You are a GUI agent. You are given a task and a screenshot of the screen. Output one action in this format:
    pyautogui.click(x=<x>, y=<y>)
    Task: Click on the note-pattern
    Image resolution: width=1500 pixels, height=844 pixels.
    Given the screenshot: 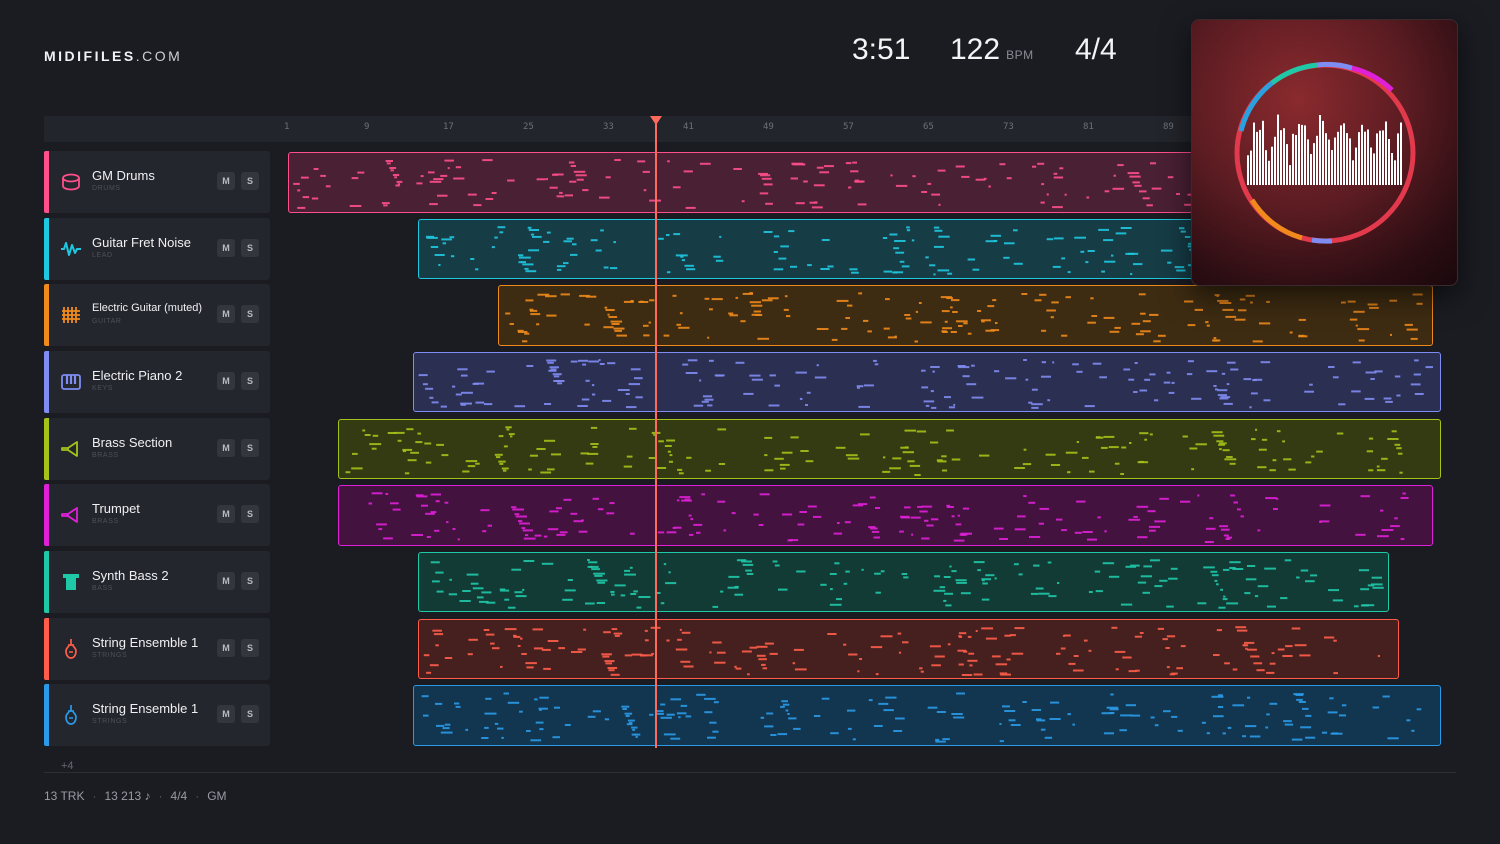 What is the action you would take?
    pyautogui.click(x=901, y=651)
    